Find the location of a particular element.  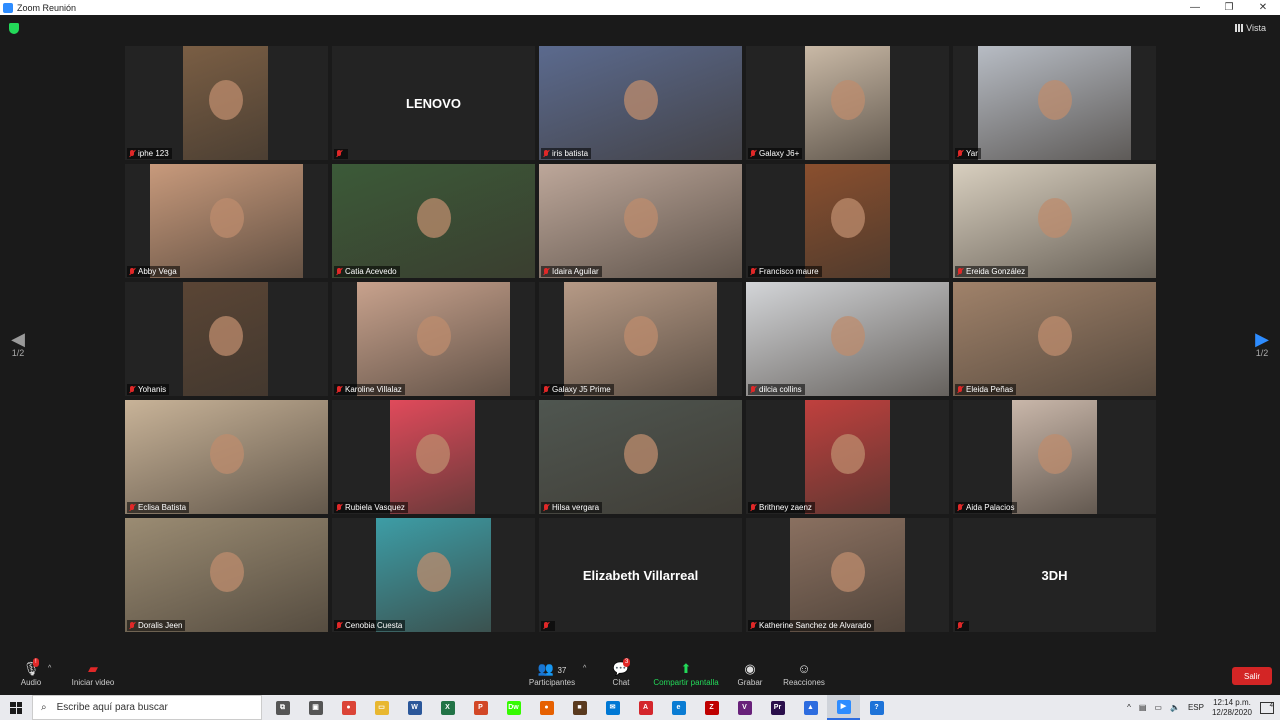

taskbar-zoom-button: ▶ is located at coordinates (843, 707).